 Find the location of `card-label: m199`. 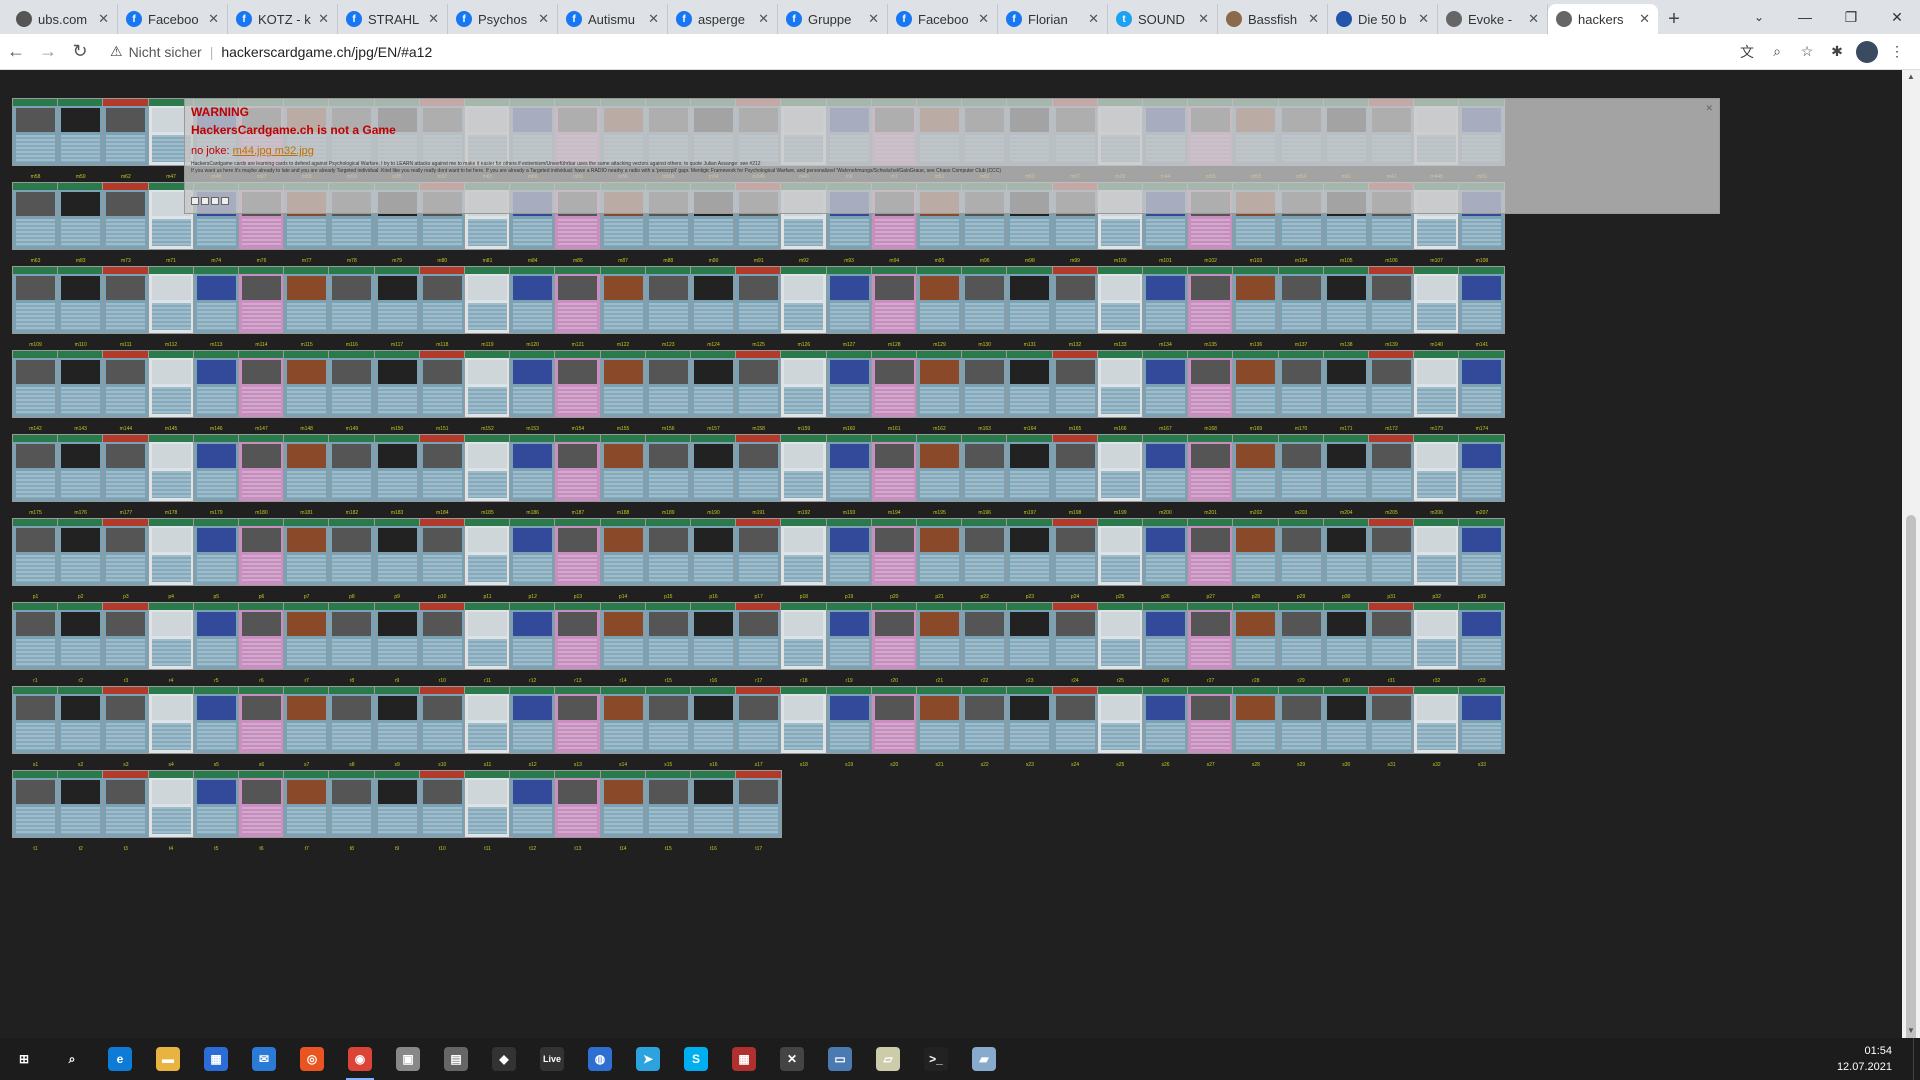

card-label: m199 is located at coordinates (1120, 513).